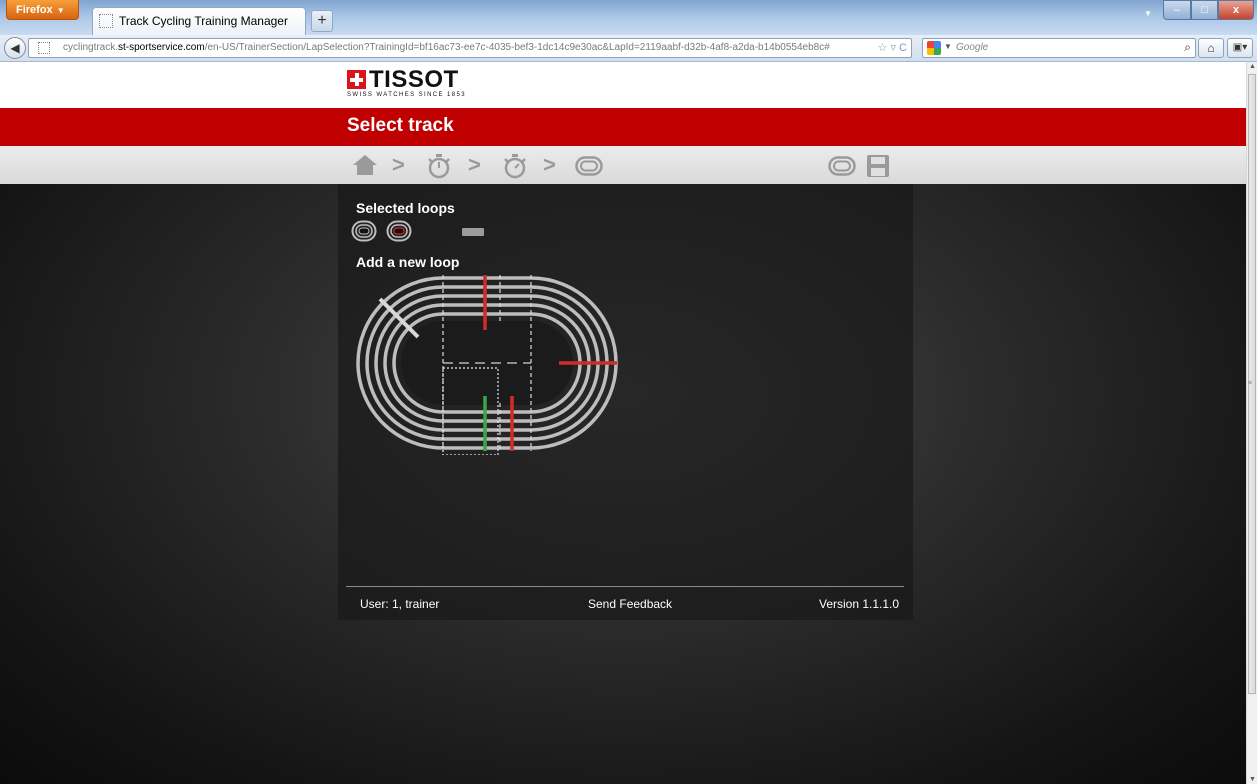 The image size is (1257, 784). Describe the element at coordinates (365, 165) in the screenshot. I see `home-icon` at that location.